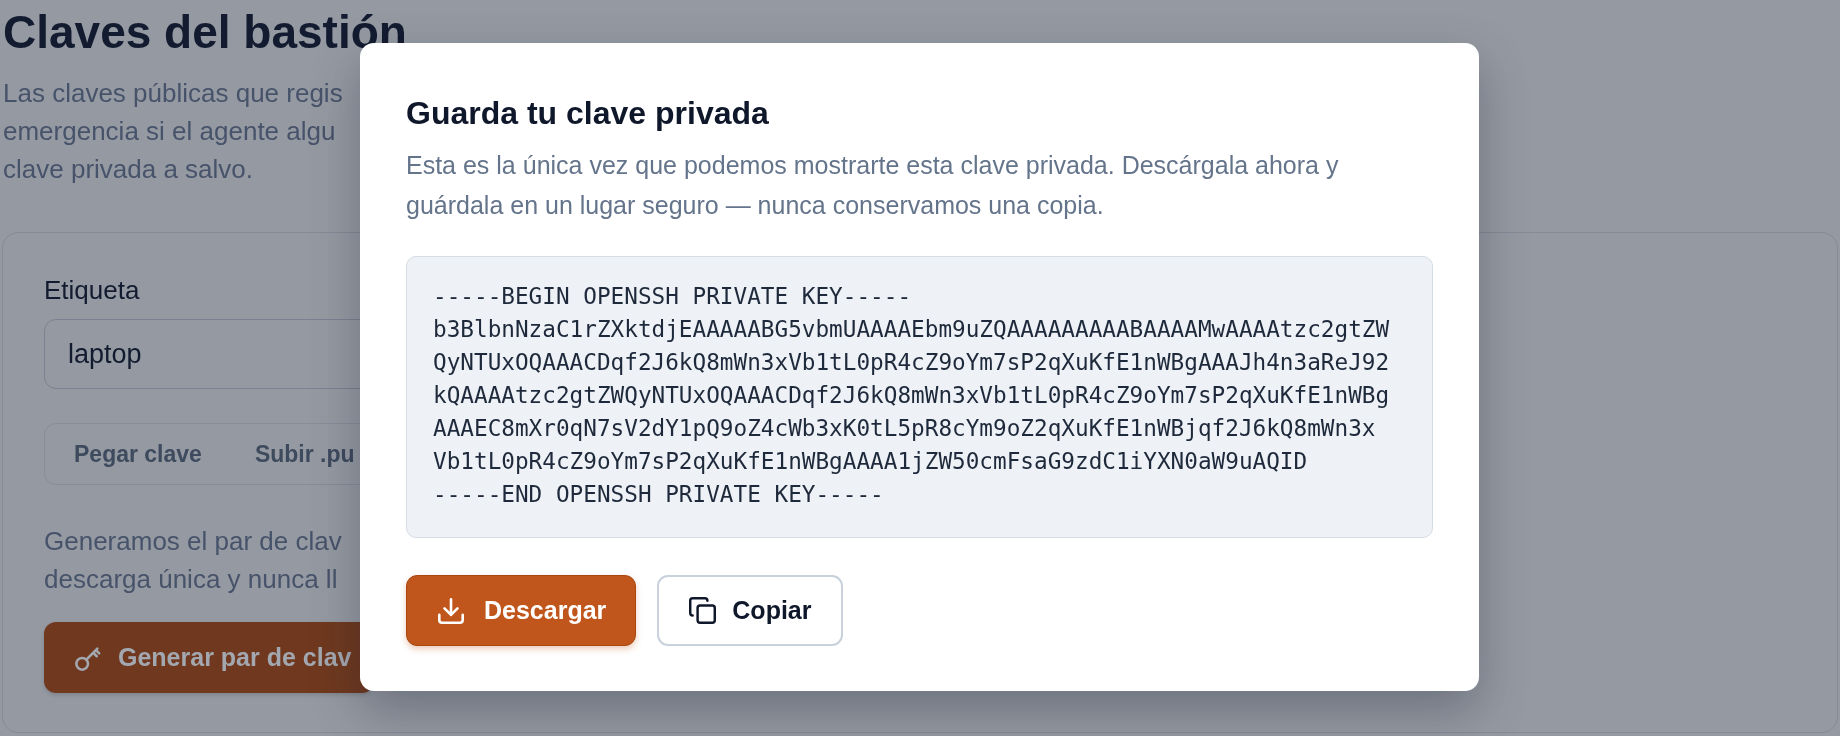 Image resolution: width=1840 pixels, height=736 pixels. I want to click on segment-tab: Pegar clave, so click(138, 454).